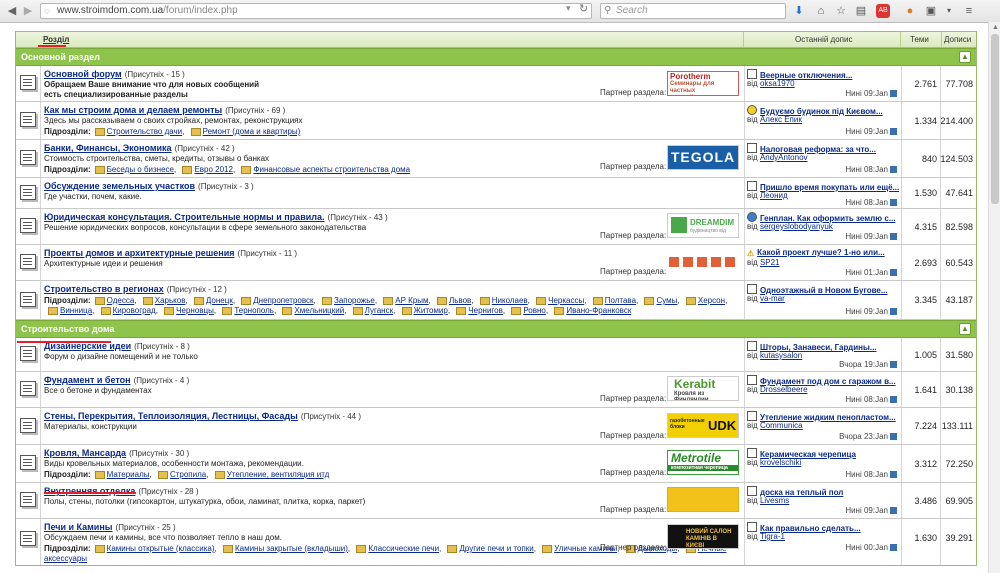  I want to click on address-bar: ◌ www.stroimdom.com.ua/forum/index.php, so click(316, 11).